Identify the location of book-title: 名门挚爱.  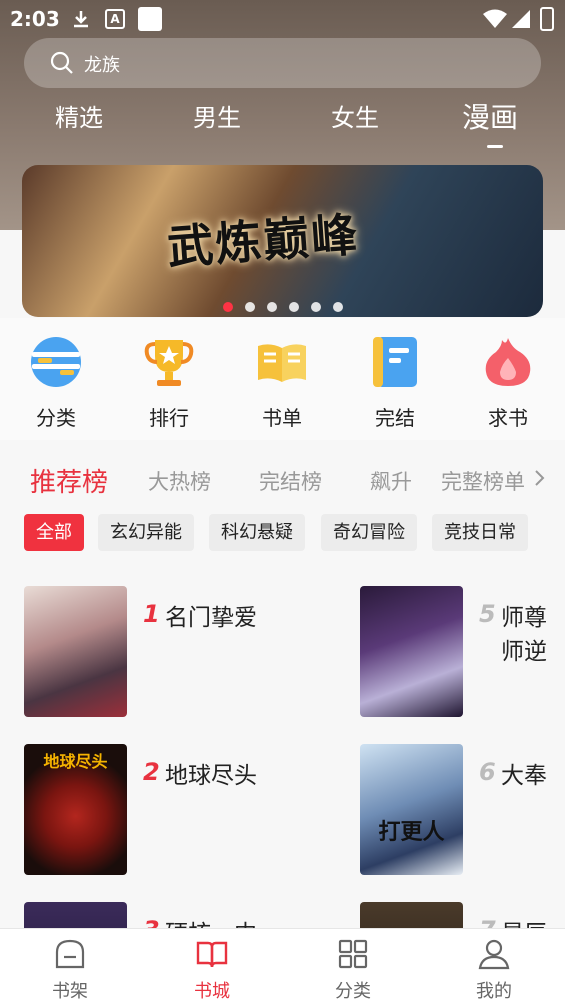
(211, 618).